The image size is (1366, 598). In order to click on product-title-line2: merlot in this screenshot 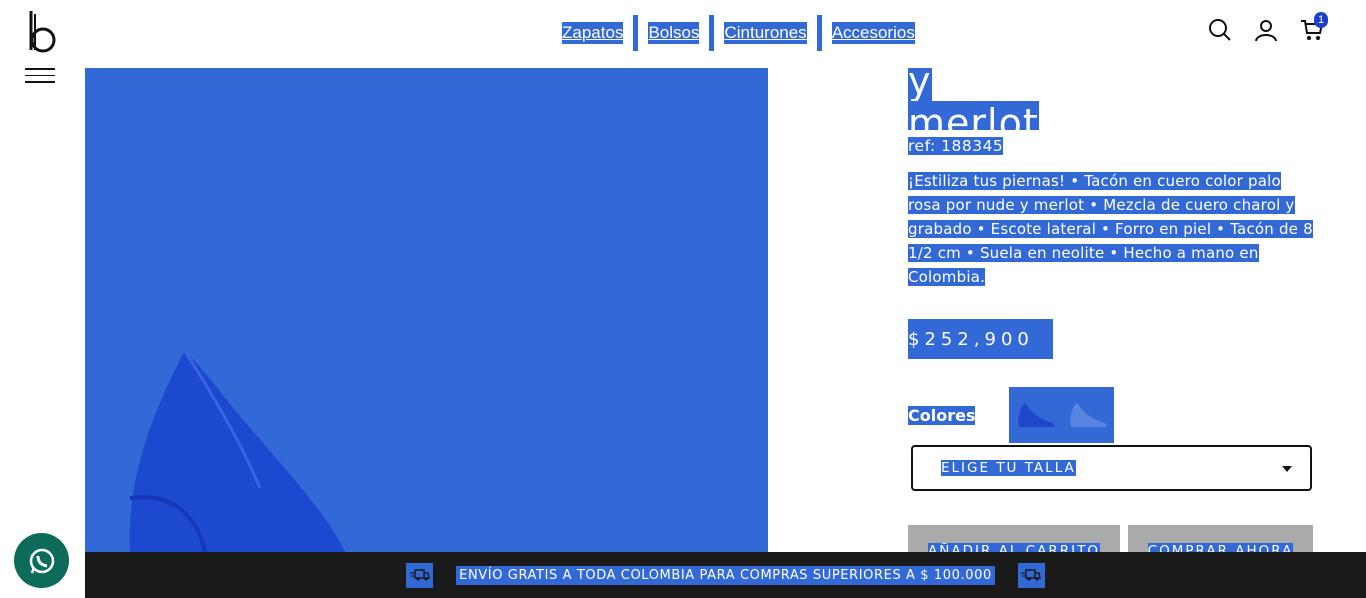, I will do `click(973, 115)`.